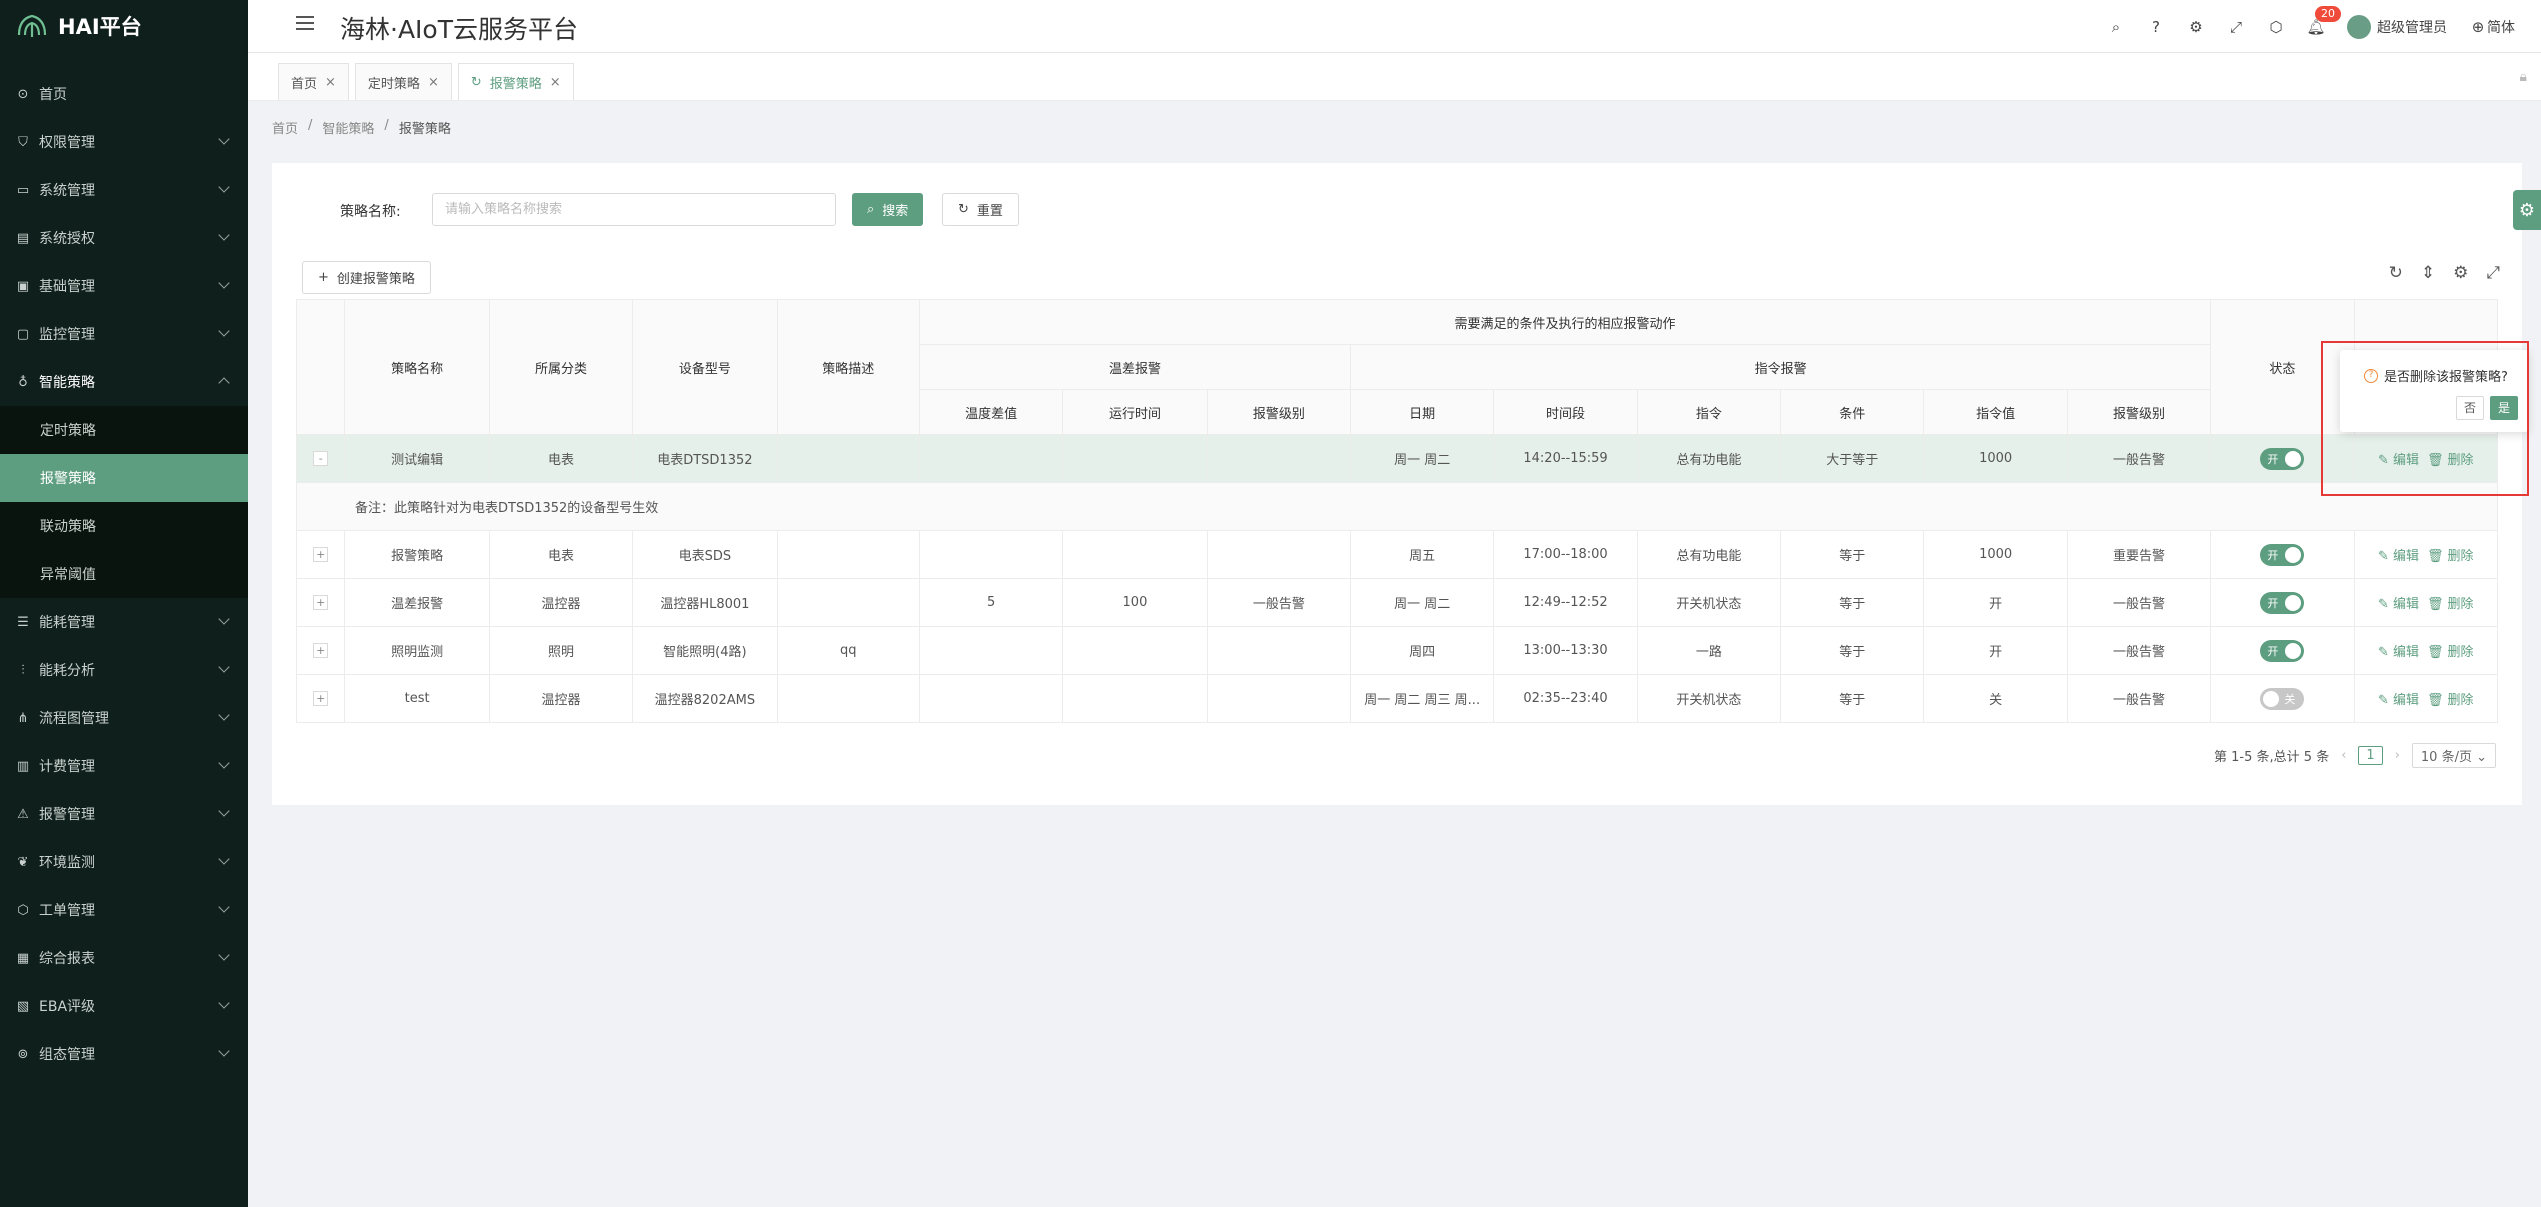 The width and height of the screenshot is (2541, 1207). Describe the element at coordinates (2492, 27) in the screenshot. I see `language-switch: ⊕ 简体` at that location.